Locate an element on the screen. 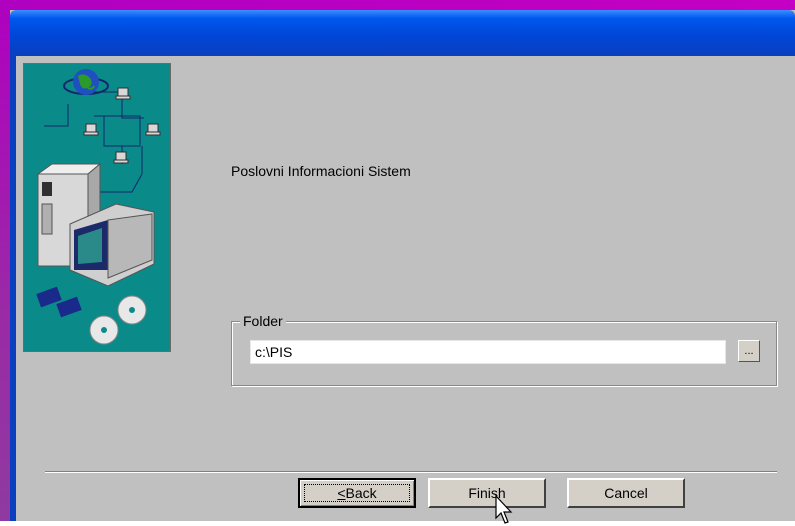 This screenshot has height=526, width=795. network-computer-illustration-icon is located at coordinates (98, 207).